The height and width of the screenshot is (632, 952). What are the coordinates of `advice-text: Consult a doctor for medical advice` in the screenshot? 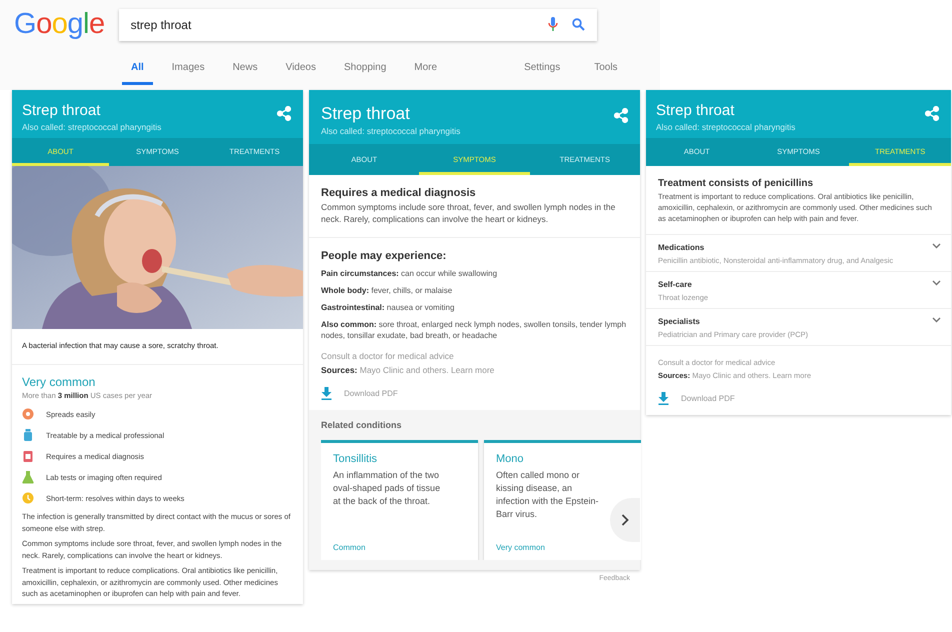 It's located at (388, 356).